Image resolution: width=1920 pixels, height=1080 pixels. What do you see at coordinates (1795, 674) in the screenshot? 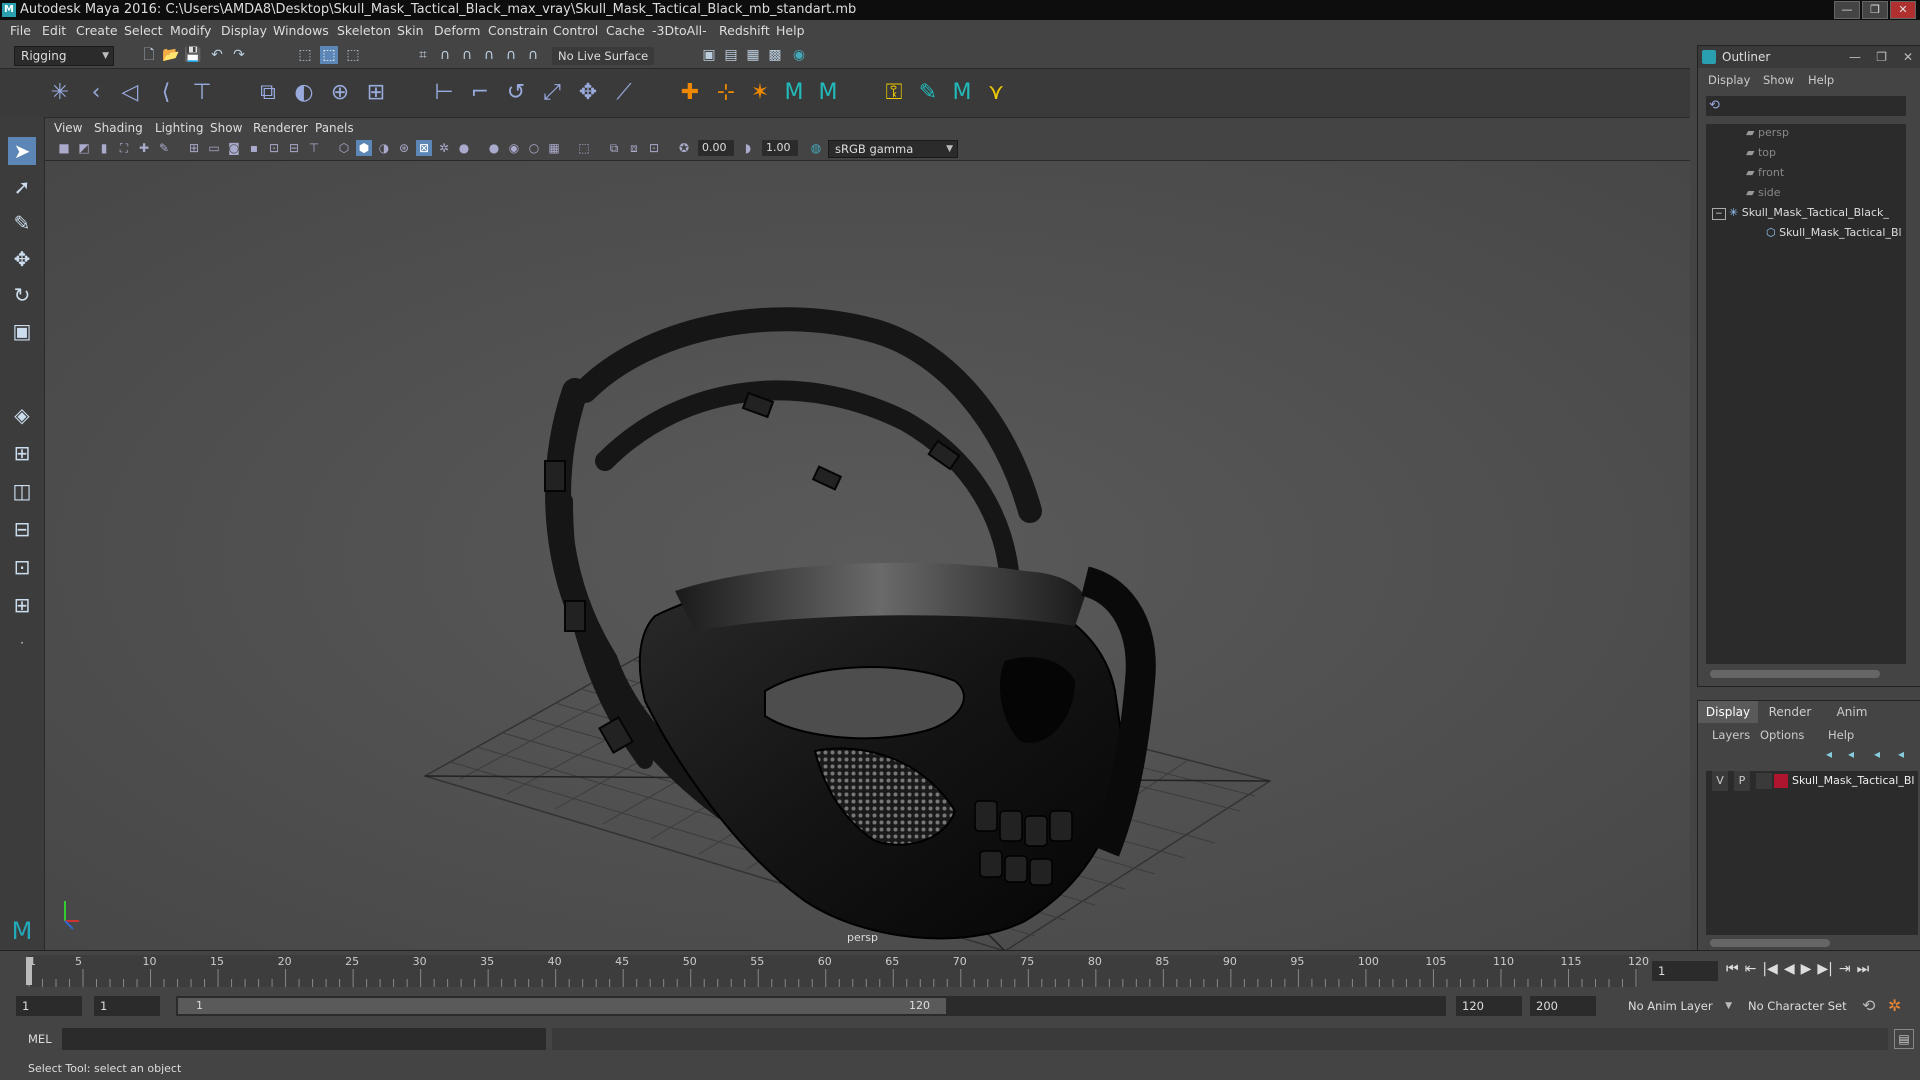
I see `outliner-h-scrollbar` at bounding box center [1795, 674].